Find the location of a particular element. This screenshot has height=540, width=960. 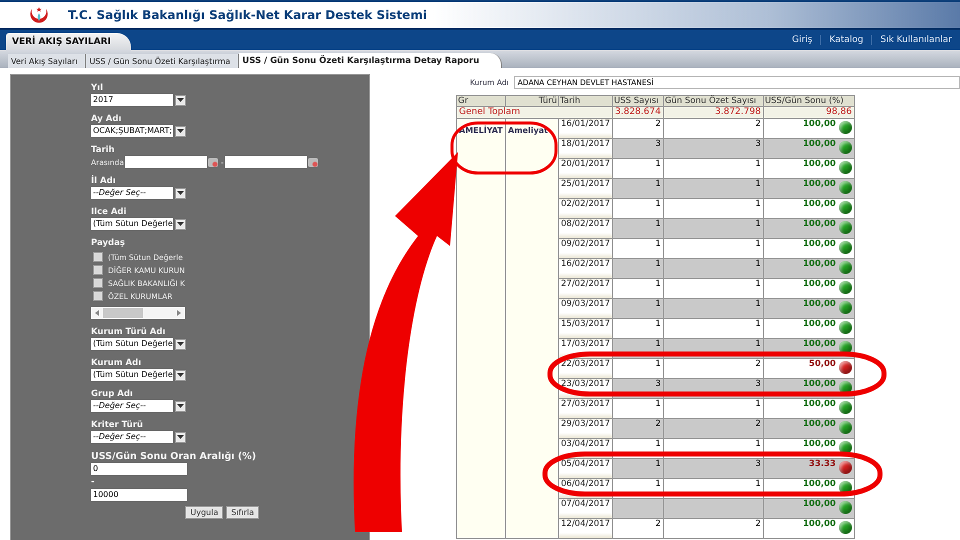

column-header: USS/Gün Sonu (%) is located at coordinates (808, 101).